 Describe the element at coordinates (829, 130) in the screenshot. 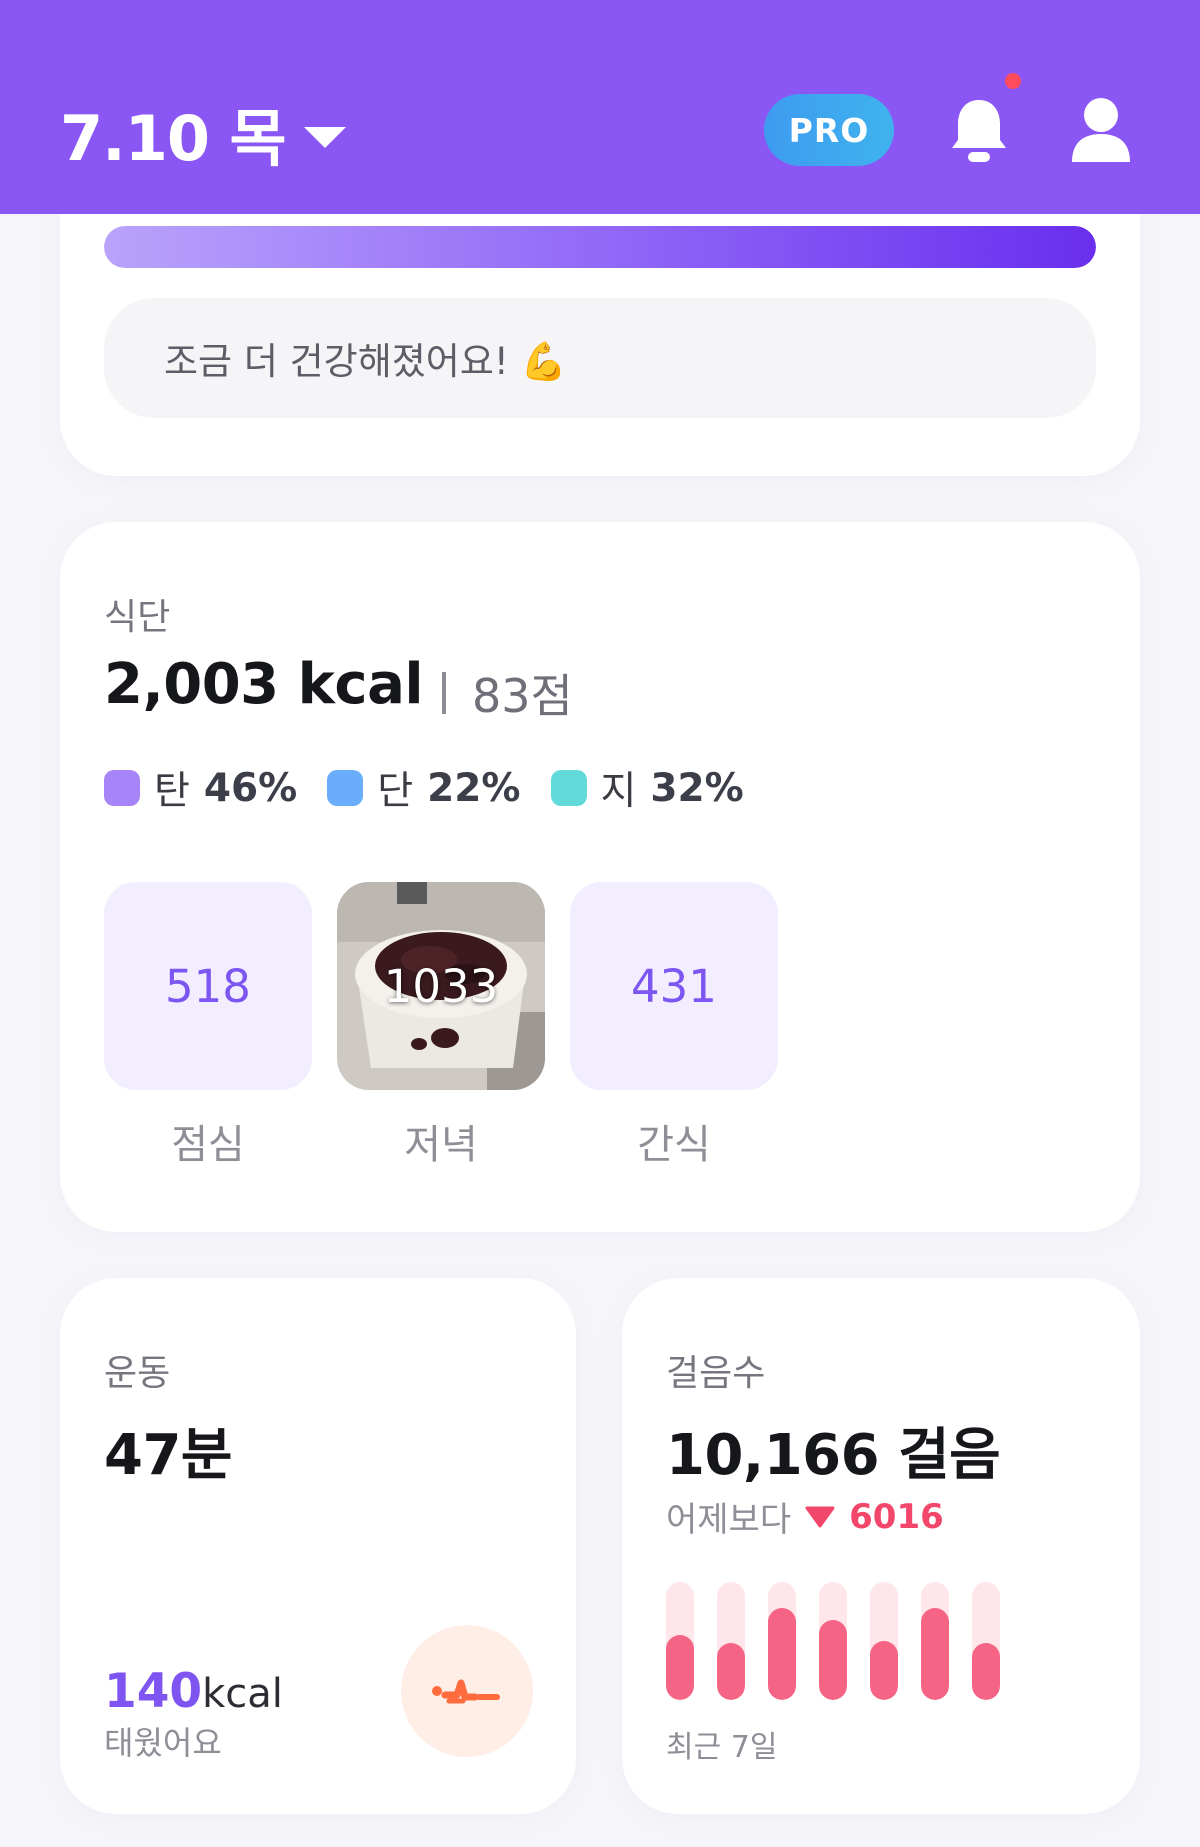

I see `pro-button: PRO` at that location.